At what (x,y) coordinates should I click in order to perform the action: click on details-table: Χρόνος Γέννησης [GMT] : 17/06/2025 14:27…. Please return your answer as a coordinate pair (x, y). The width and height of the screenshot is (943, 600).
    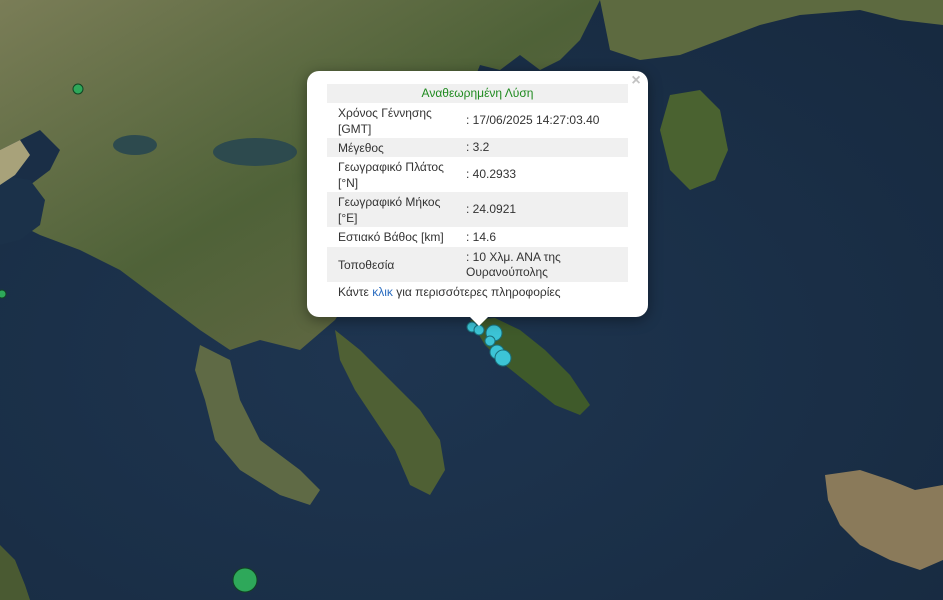
    Looking at the image, I should click on (477, 192).